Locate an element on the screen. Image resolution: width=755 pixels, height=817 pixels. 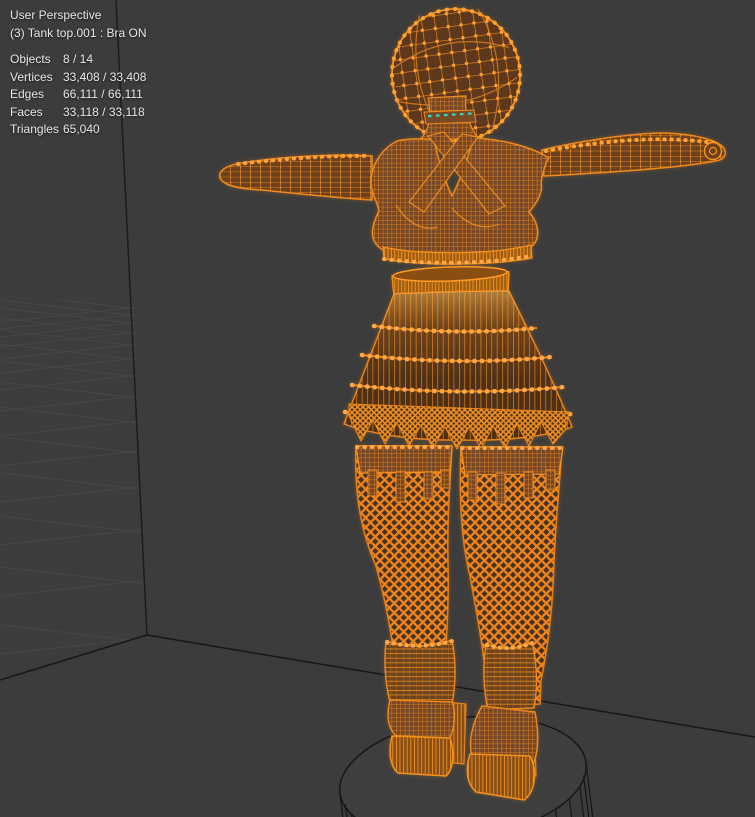
right-platform-boot is located at coordinates (502, 720).